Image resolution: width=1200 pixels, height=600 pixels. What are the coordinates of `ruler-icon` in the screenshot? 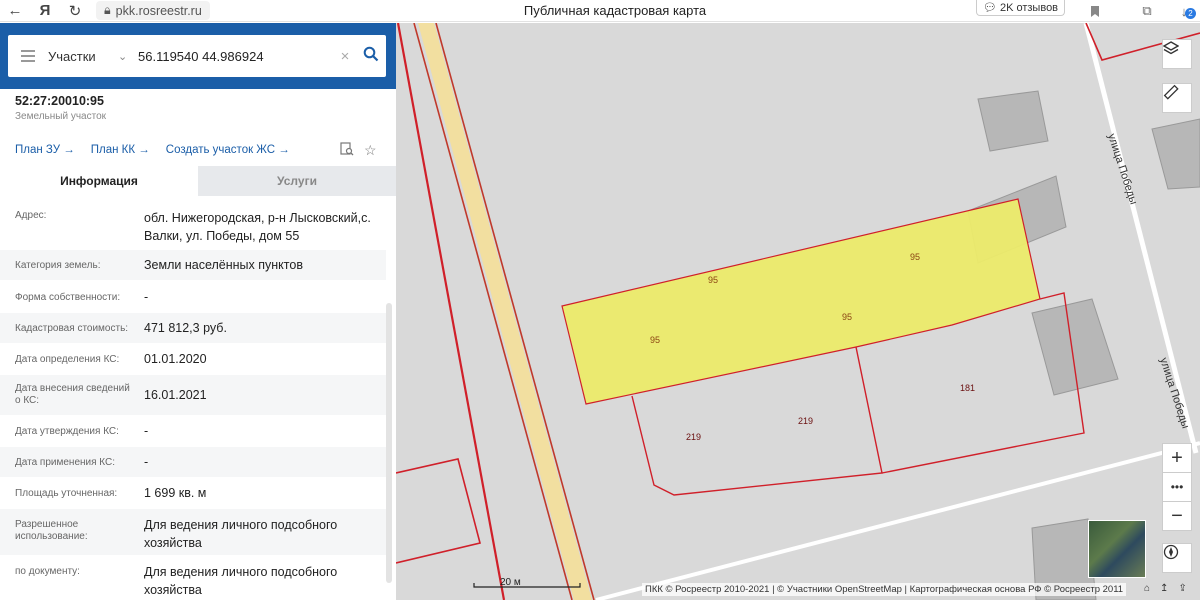 It's located at (1171, 92).